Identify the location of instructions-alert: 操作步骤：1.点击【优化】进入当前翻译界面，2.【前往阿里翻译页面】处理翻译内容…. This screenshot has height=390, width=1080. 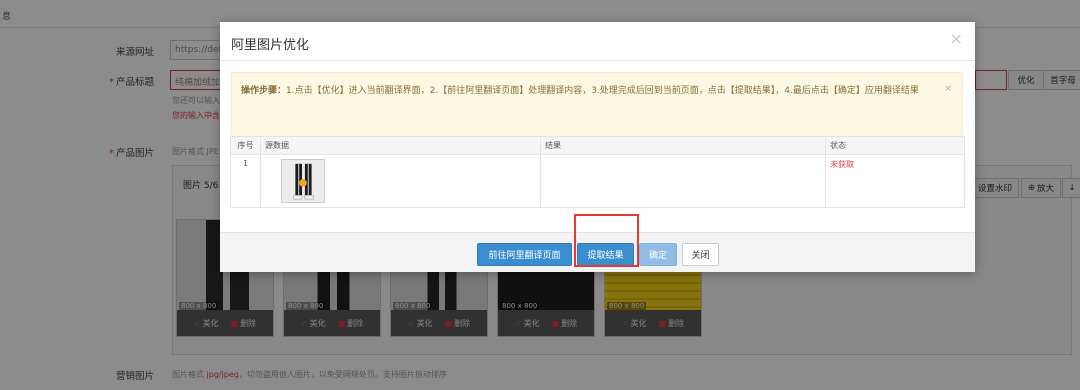
(597, 108).